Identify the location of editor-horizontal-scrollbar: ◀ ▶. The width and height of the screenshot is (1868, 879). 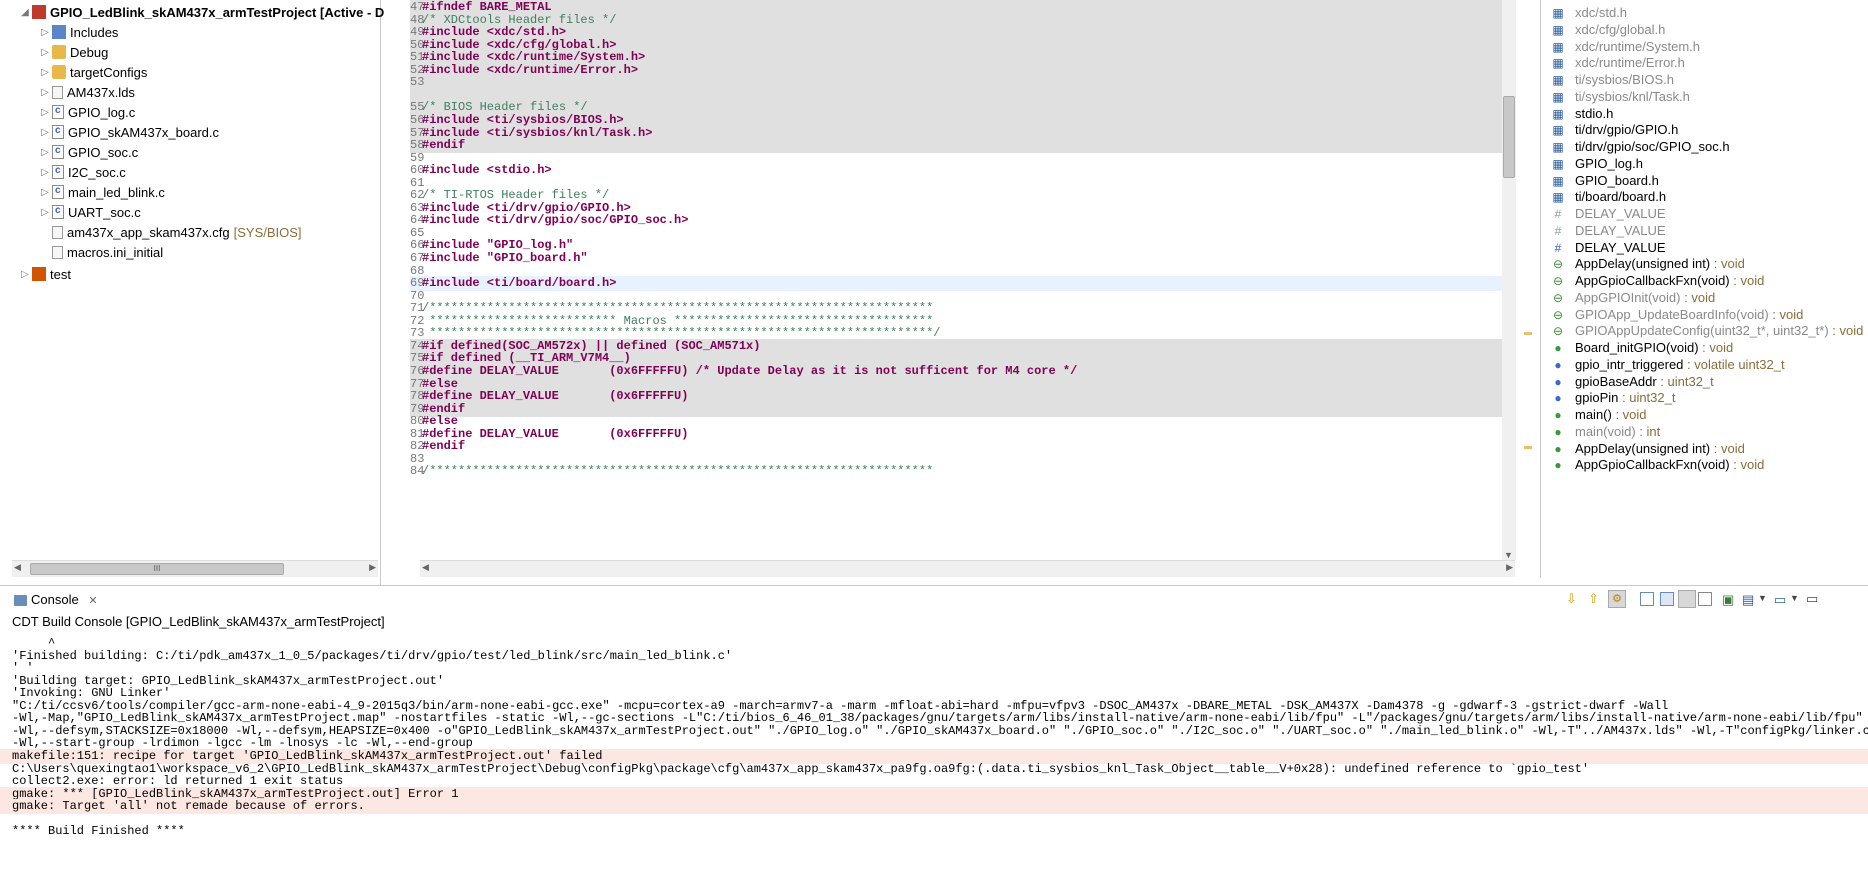
(967, 568).